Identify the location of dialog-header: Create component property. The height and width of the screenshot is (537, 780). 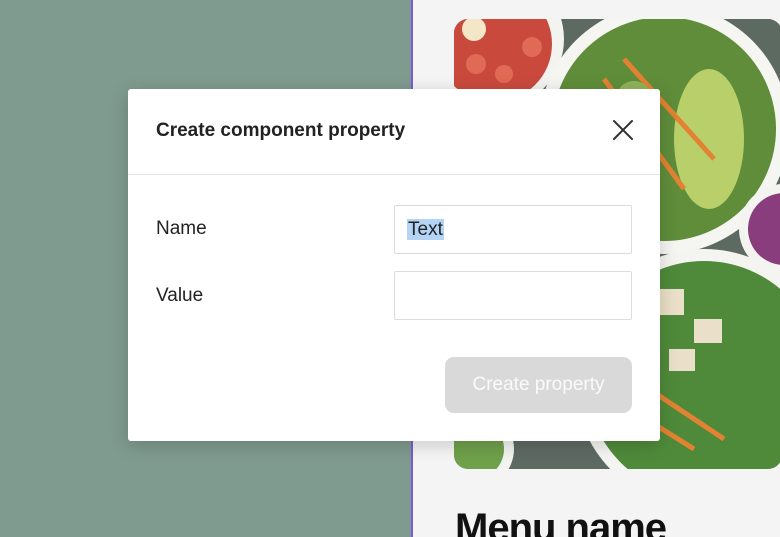
(394, 132).